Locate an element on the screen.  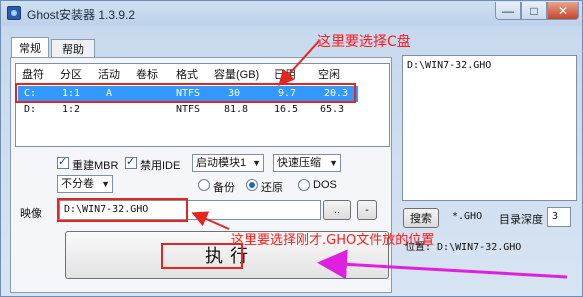
arrow-to-image-path is located at coordinates (210, 220).